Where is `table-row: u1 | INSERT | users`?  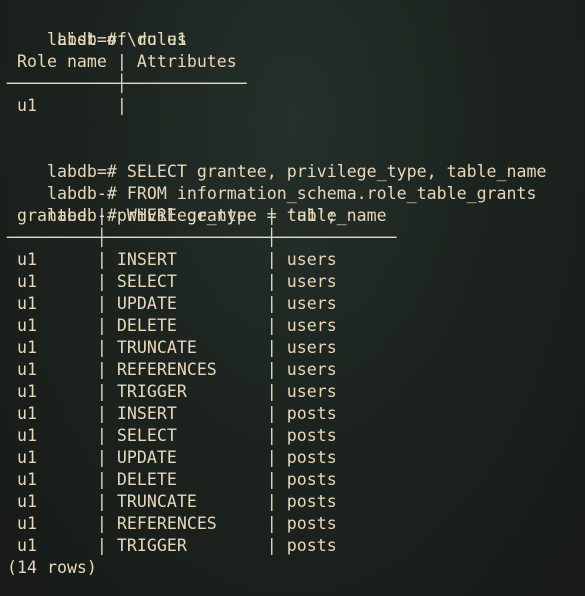
table-row: u1 | INSERT | users is located at coordinates (172, 259).